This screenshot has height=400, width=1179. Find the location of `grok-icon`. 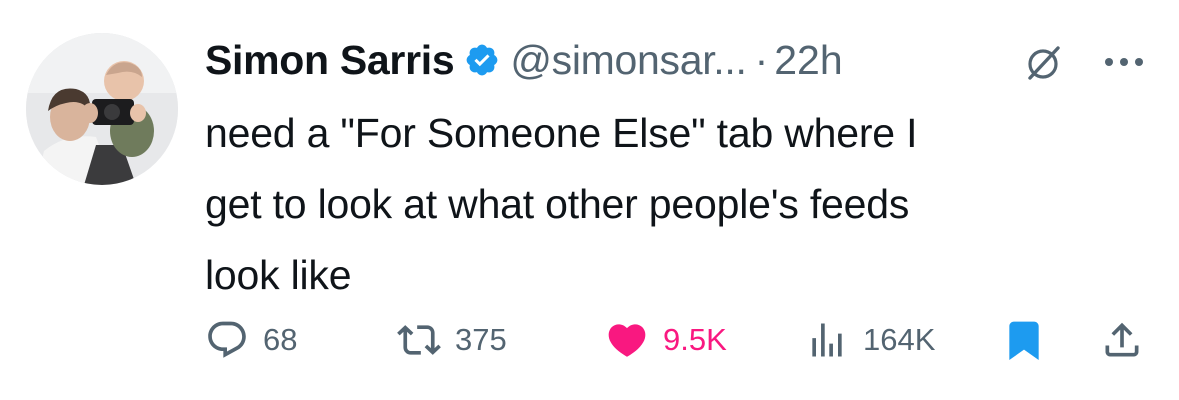

grok-icon is located at coordinates (1044, 62).